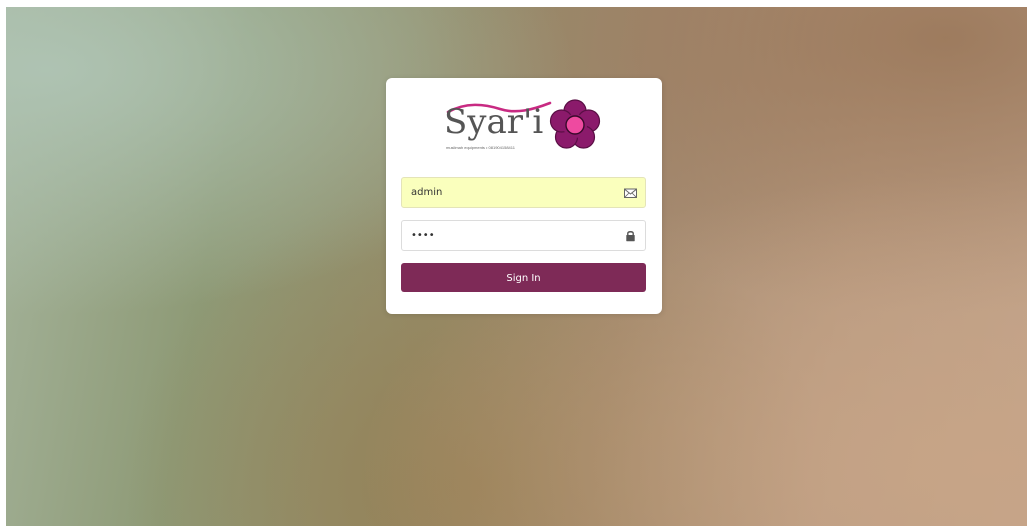 Image resolution: width=1033 pixels, height=526 pixels. Describe the element at coordinates (480, 147) in the screenshot. I see `brand-tagline: muslimah equipments • 081904158411` at that location.